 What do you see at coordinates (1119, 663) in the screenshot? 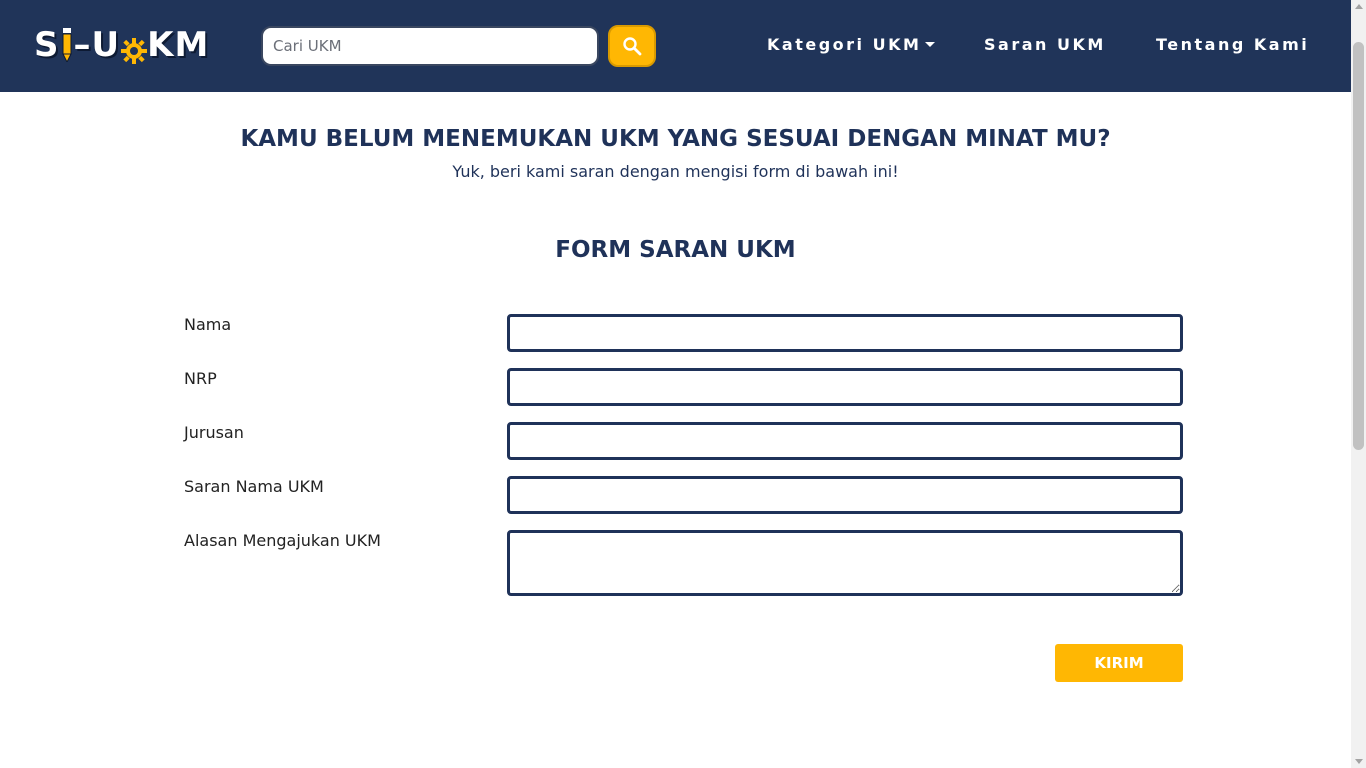
I see `kirim-button: KIRIM` at bounding box center [1119, 663].